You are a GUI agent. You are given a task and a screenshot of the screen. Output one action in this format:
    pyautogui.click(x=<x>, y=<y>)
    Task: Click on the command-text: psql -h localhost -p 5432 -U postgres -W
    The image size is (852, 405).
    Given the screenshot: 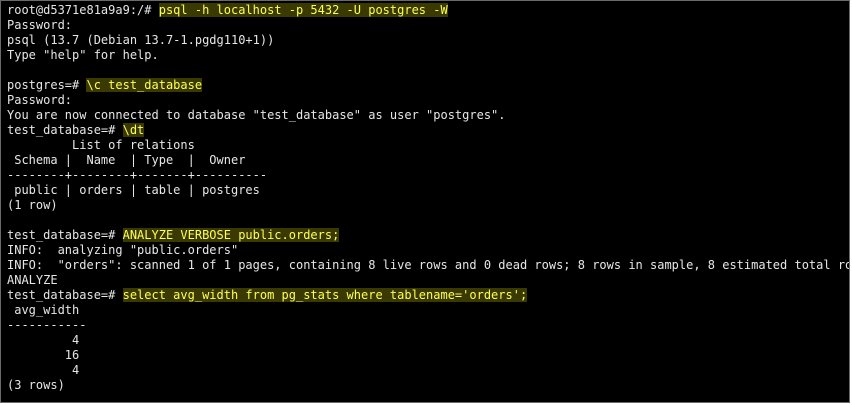 What is the action you would take?
    pyautogui.click(x=303, y=10)
    